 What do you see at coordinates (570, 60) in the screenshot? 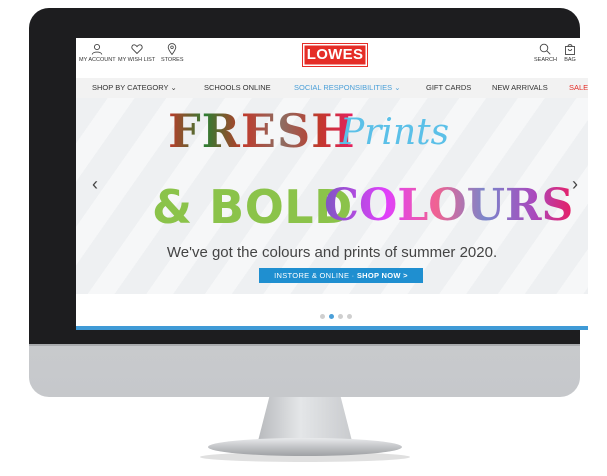
I see `bag-label: BAG` at bounding box center [570, 60].